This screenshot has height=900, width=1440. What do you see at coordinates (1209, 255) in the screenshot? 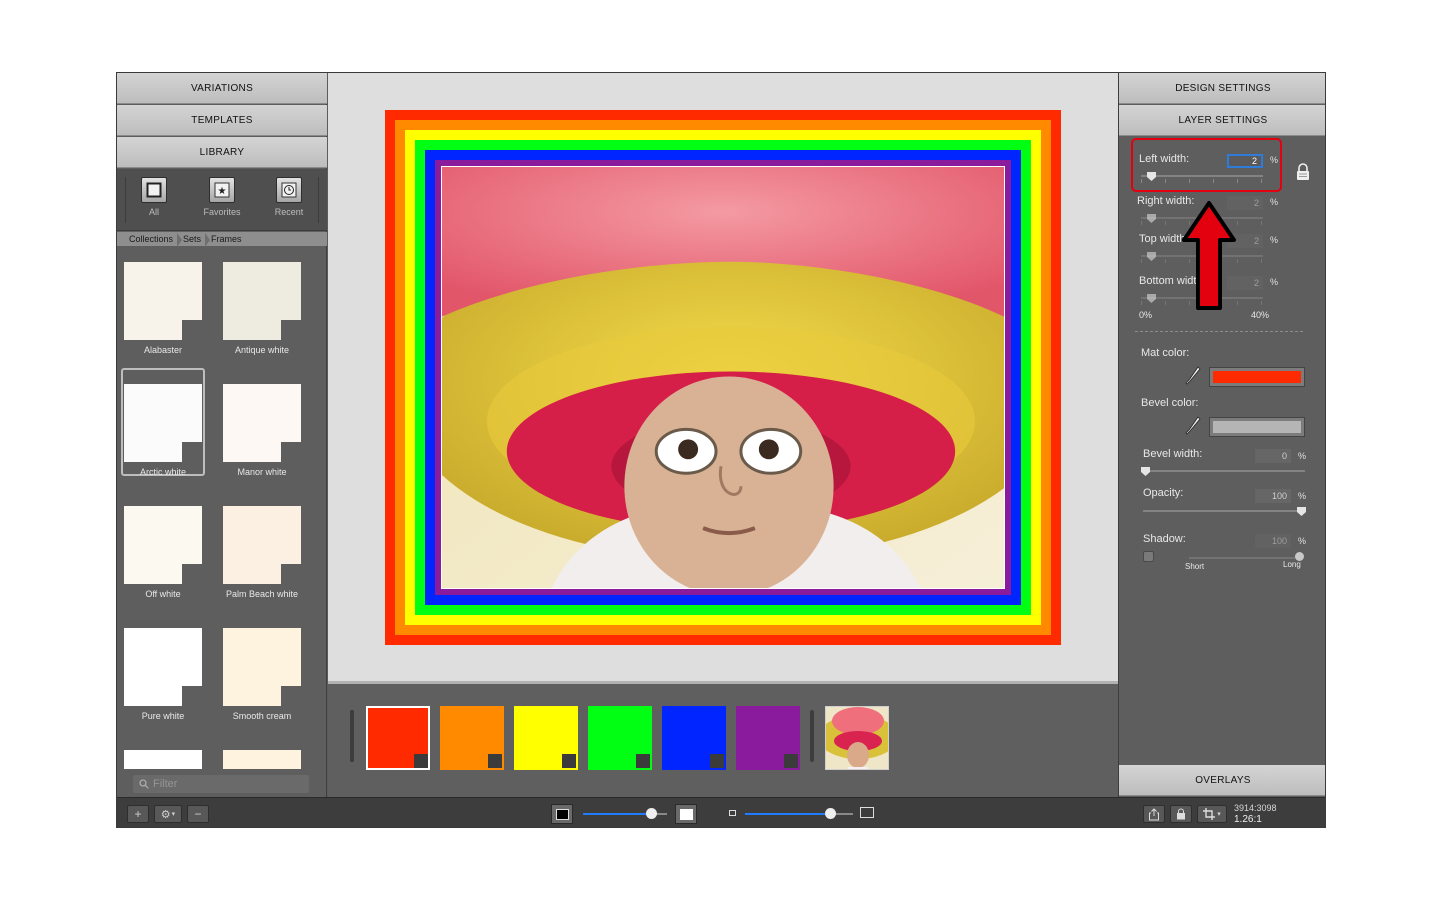
I see `arrow-up-icon` at bounding box center [1209, 255].